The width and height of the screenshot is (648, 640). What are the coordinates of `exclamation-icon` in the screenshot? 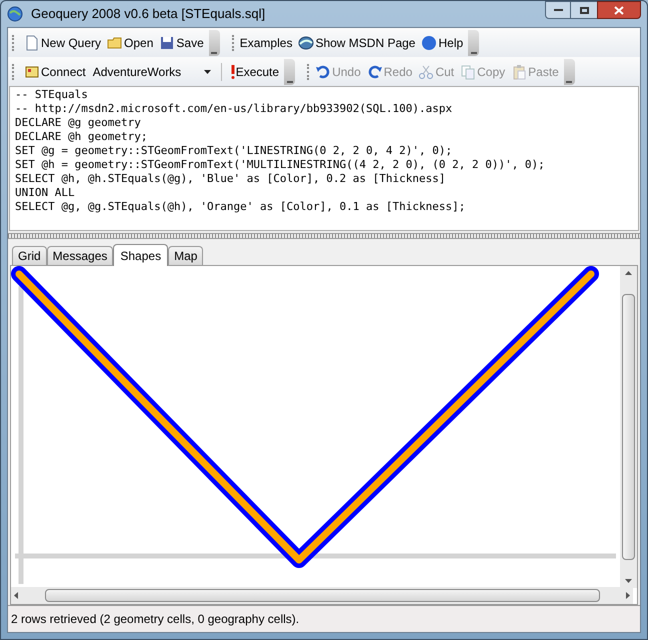 It's located at (232, 71).